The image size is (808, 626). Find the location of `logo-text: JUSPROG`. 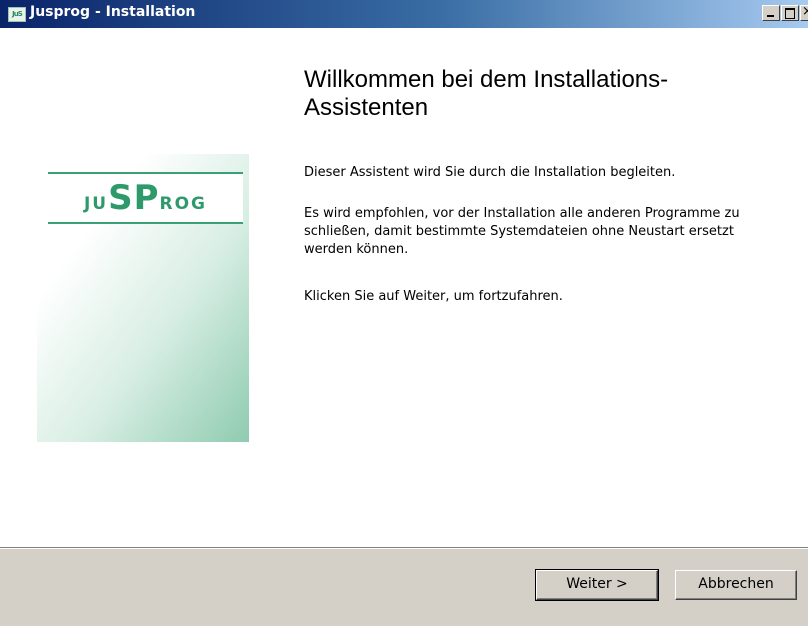

logo-text: JUSPROG is located at coordinates (145, 201).